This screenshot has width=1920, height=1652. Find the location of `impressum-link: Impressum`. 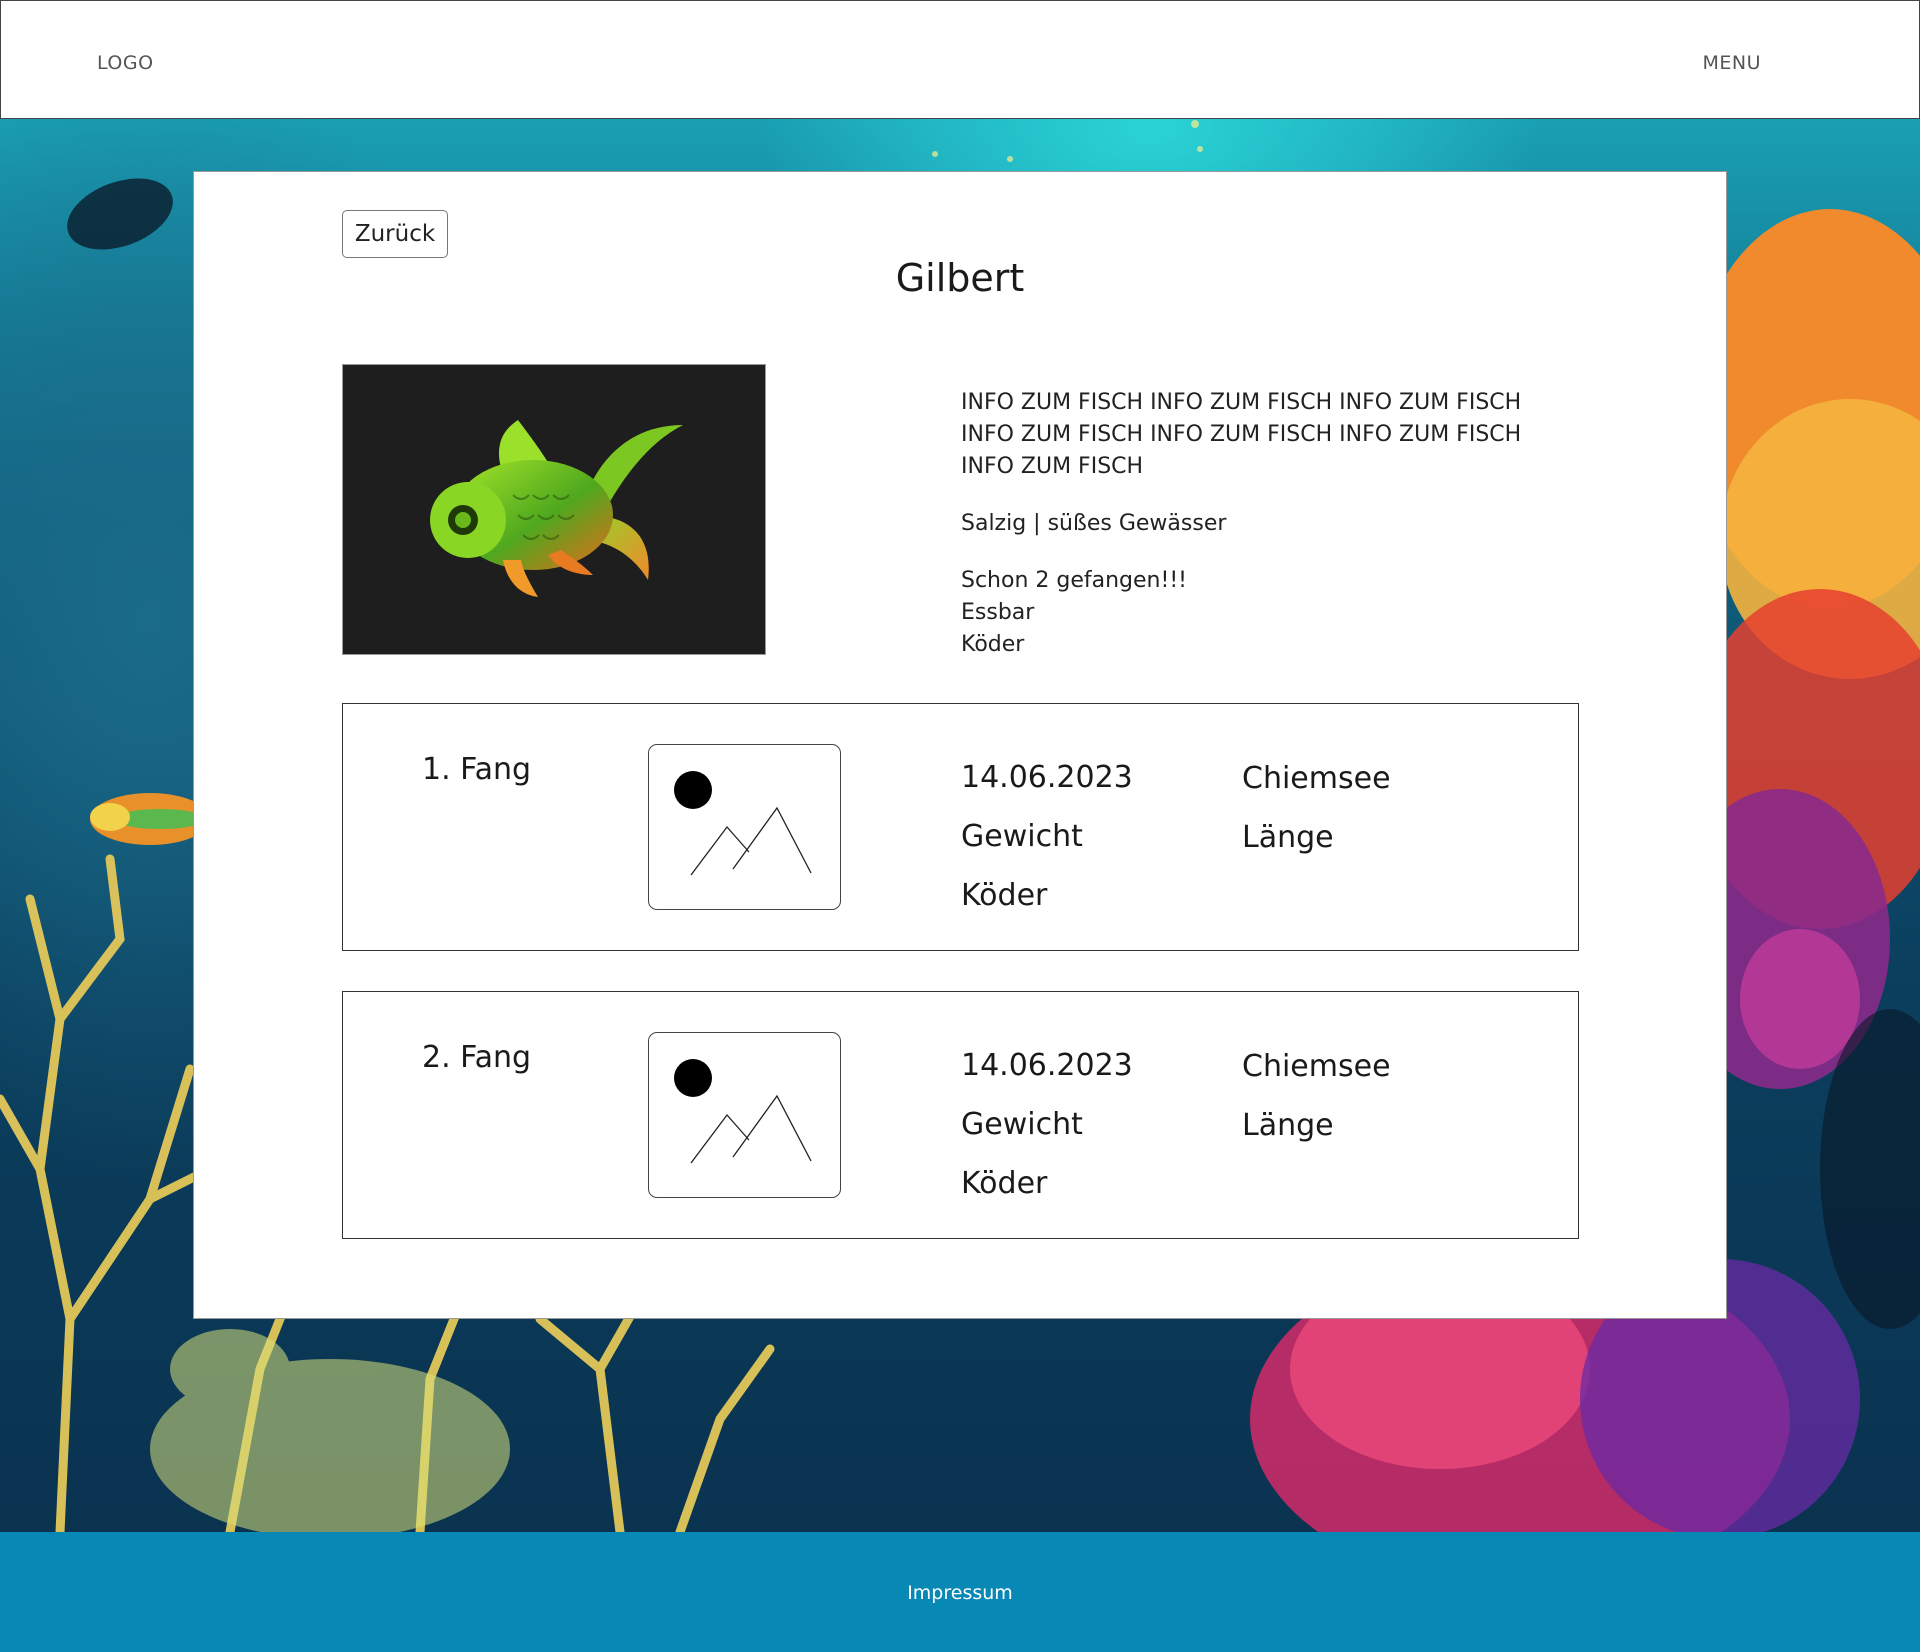

impressum-link: Impressum is located at coordinates (960, 1593).